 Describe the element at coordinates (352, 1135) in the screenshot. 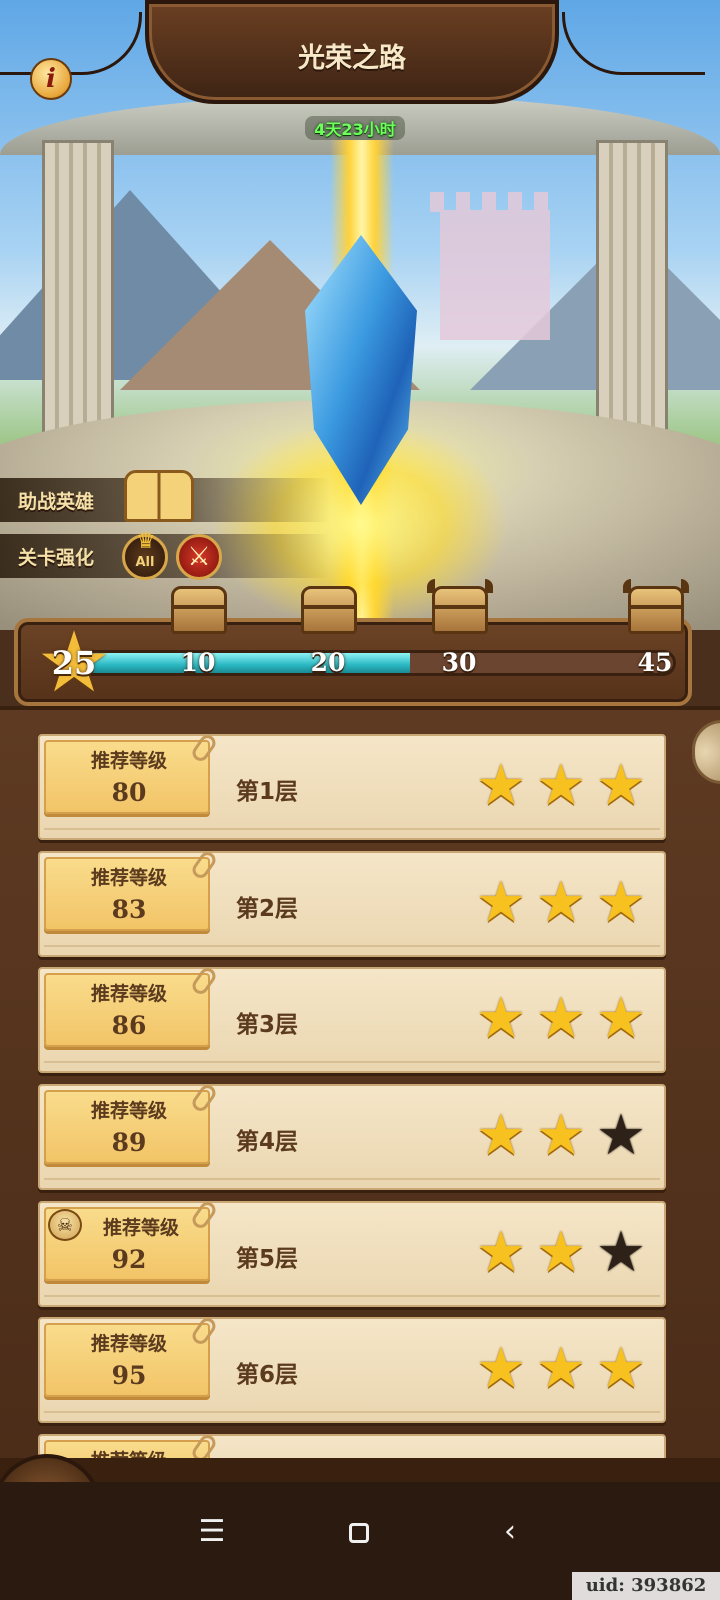

I see `floor-card: 推荐等级 89 第4层 ★ ★ ★` at that location.